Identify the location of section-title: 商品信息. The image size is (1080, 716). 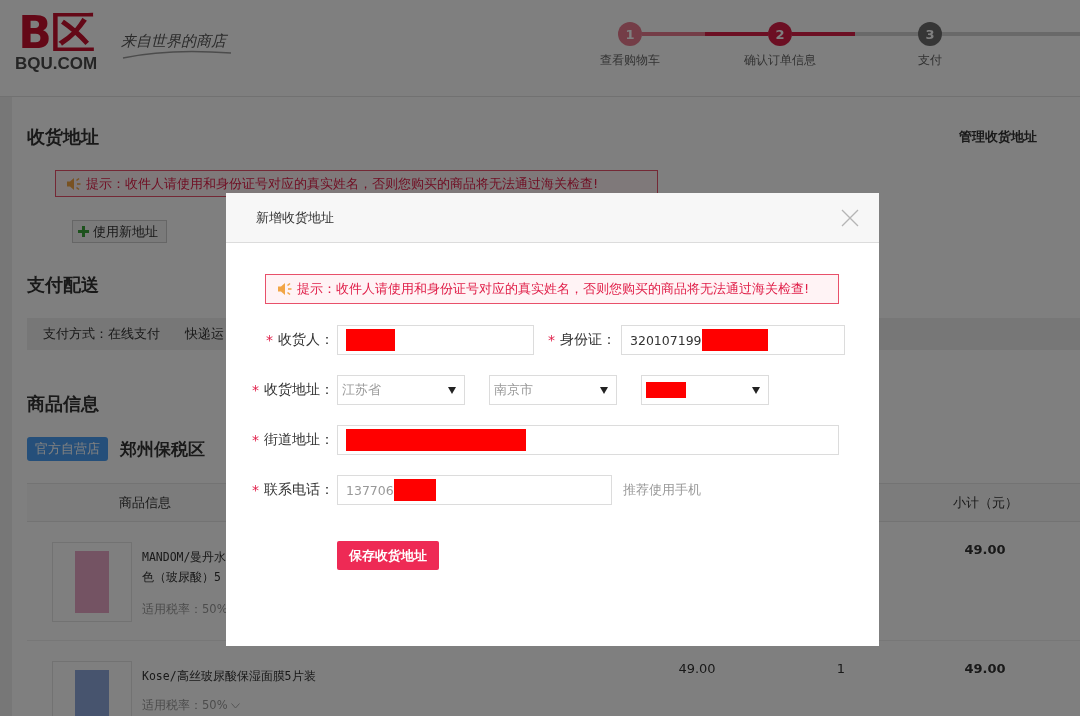
(63, 404).